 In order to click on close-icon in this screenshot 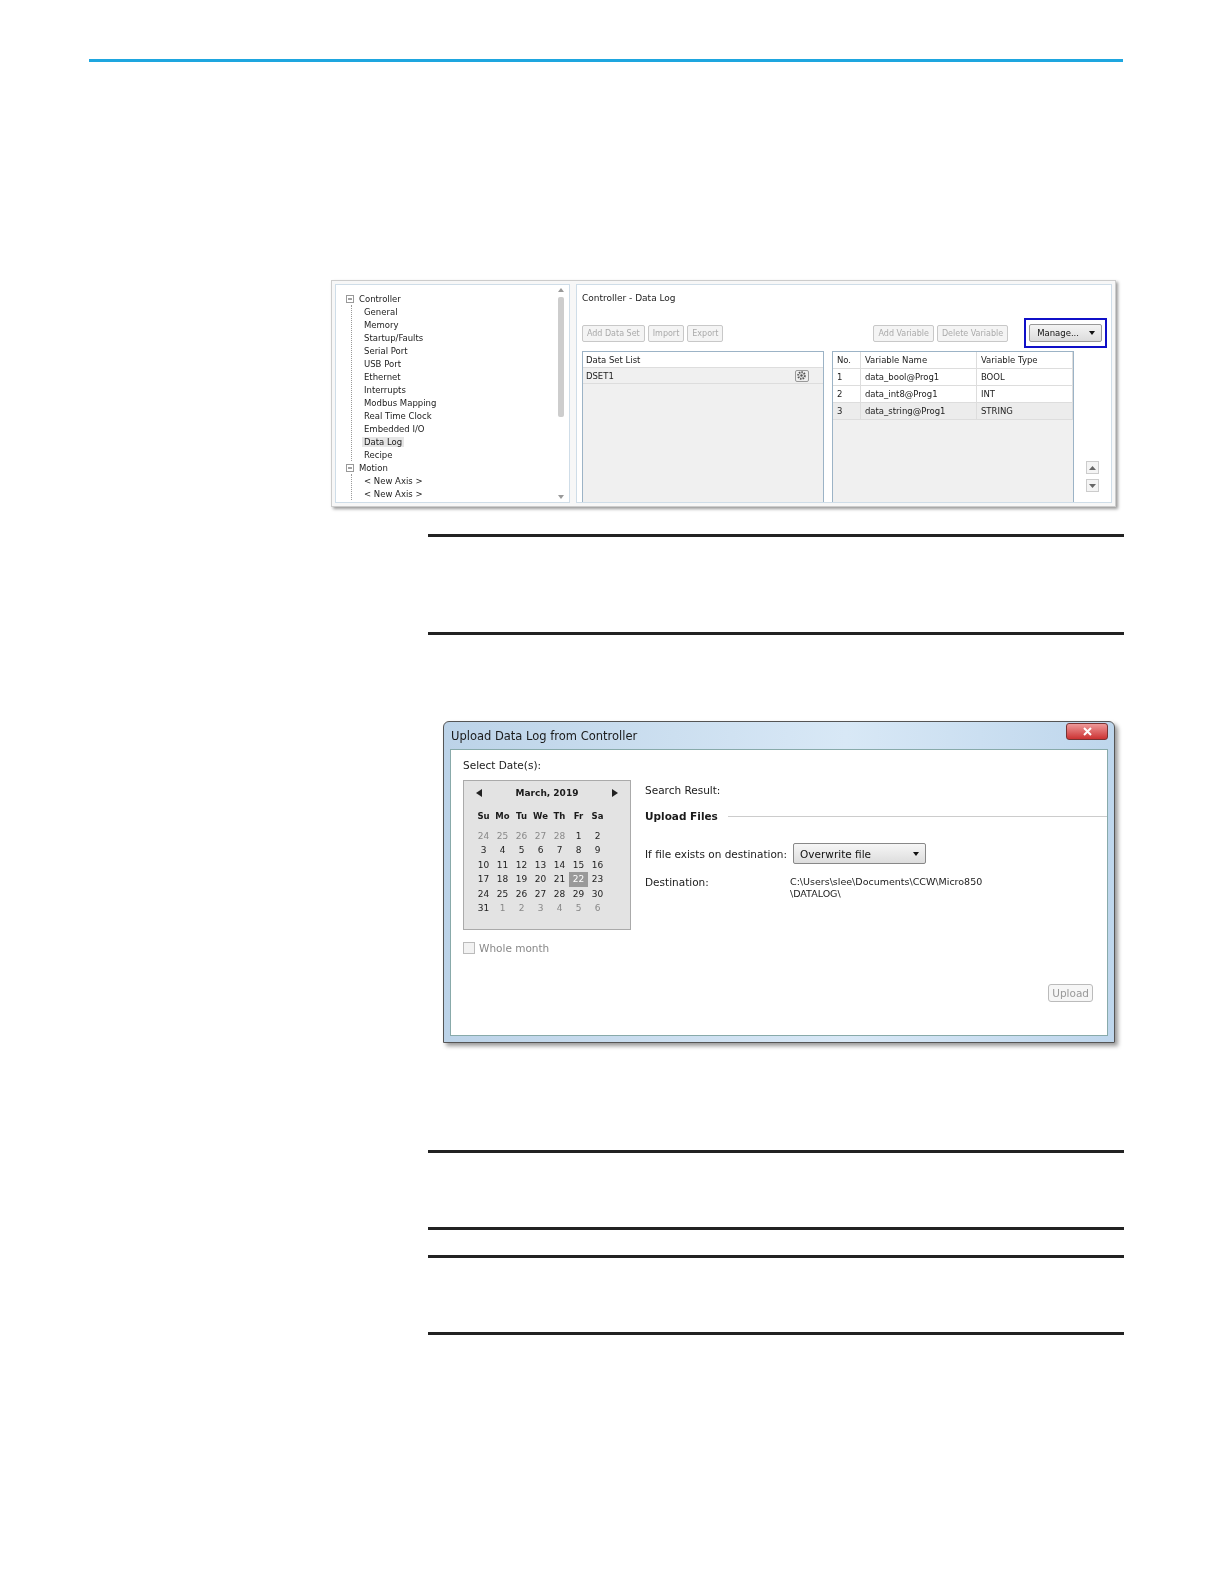, I will do `click(1087, 731)`.